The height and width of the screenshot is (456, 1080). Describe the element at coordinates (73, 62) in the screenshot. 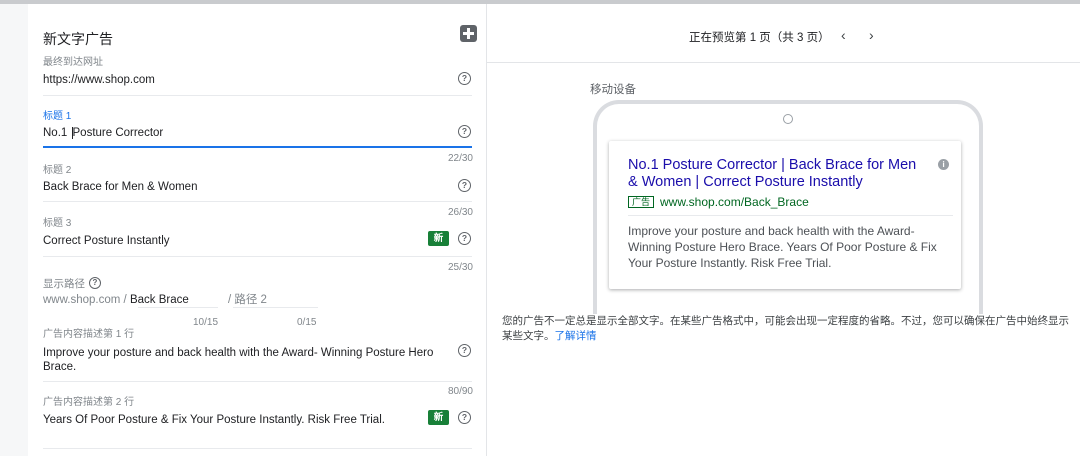

I see `final-url-label: 最终到达网址` at that location.